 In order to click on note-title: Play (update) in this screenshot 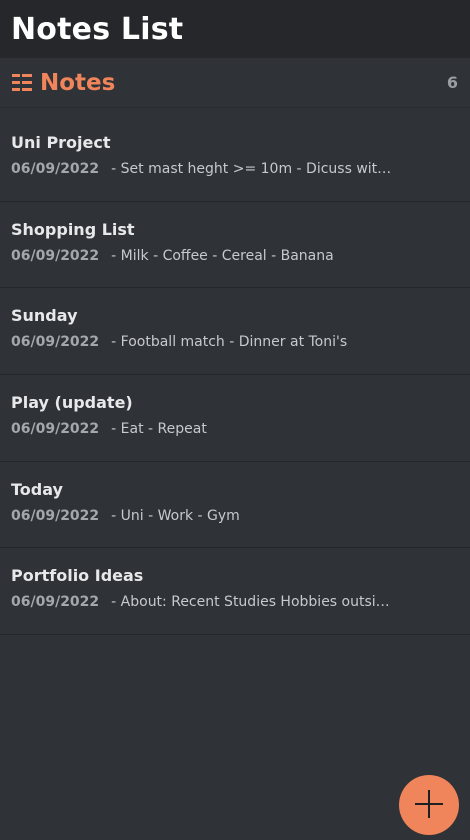, I will do `click(72, 403)`.